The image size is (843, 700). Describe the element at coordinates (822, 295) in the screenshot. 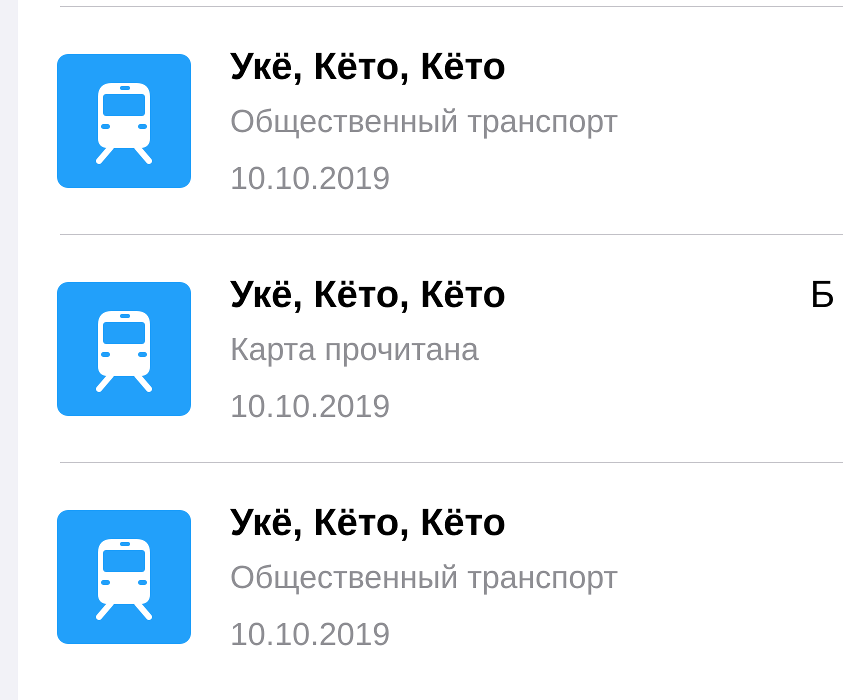

I see `transaction-amount: Б` at that location.